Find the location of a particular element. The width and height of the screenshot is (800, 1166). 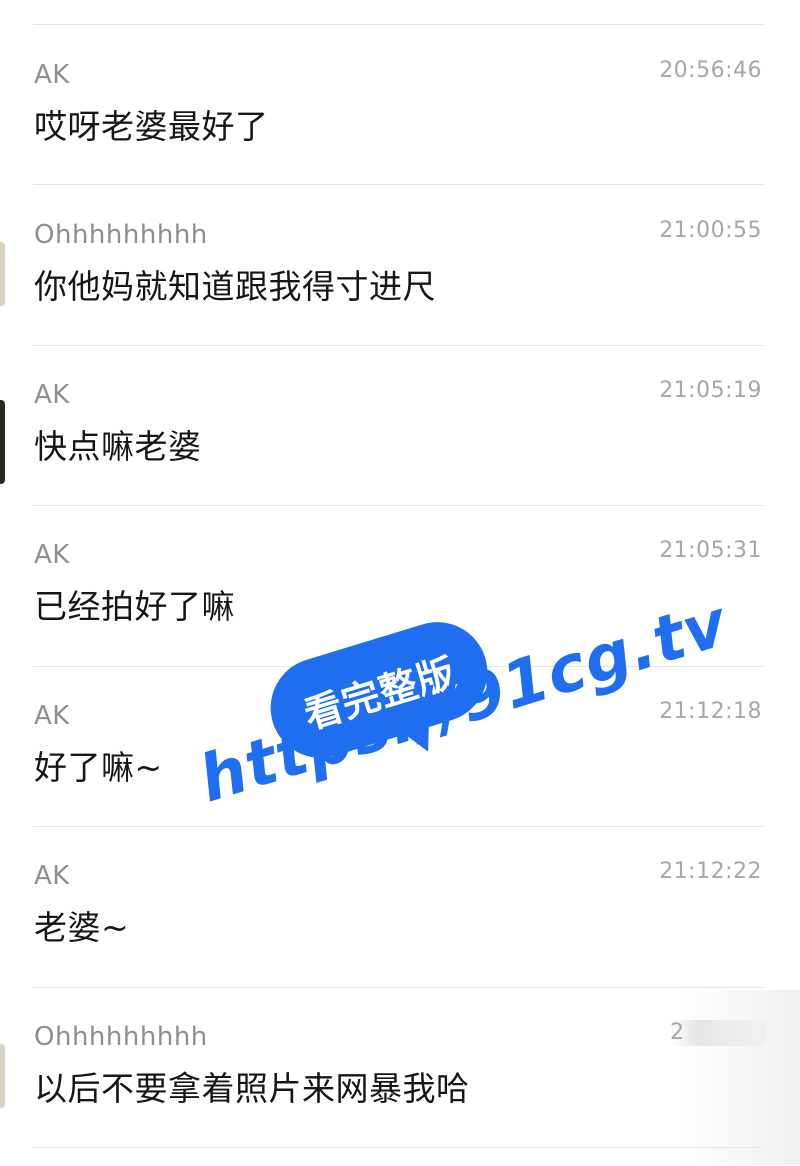

message-time: 21:12:18 is located at coordinates (710, 711).